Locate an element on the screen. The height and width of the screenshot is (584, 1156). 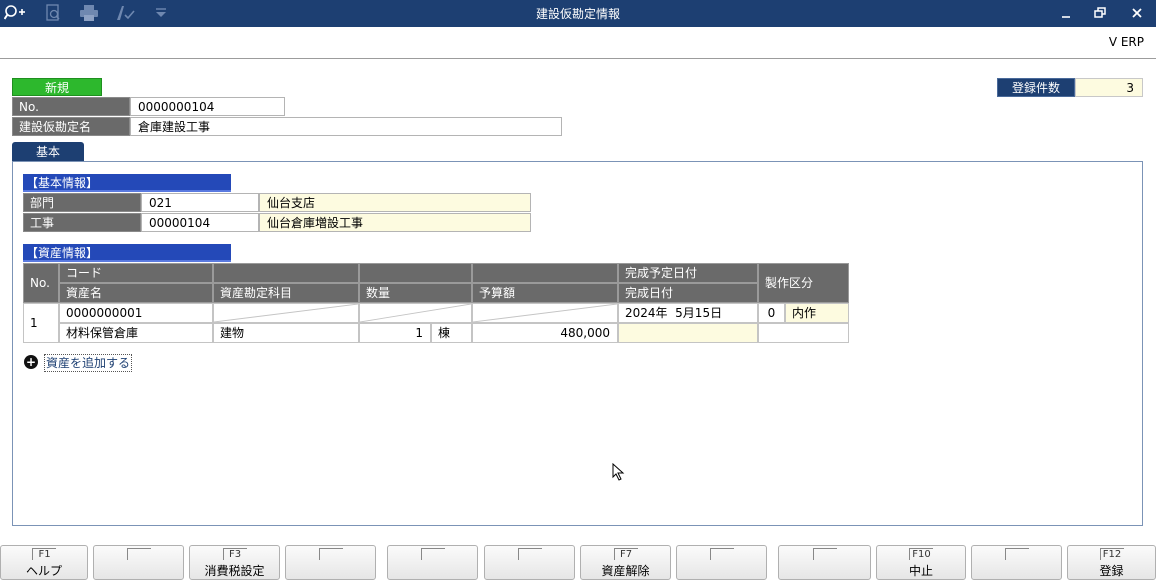
f11-button is located at coordinates (1016, 562).